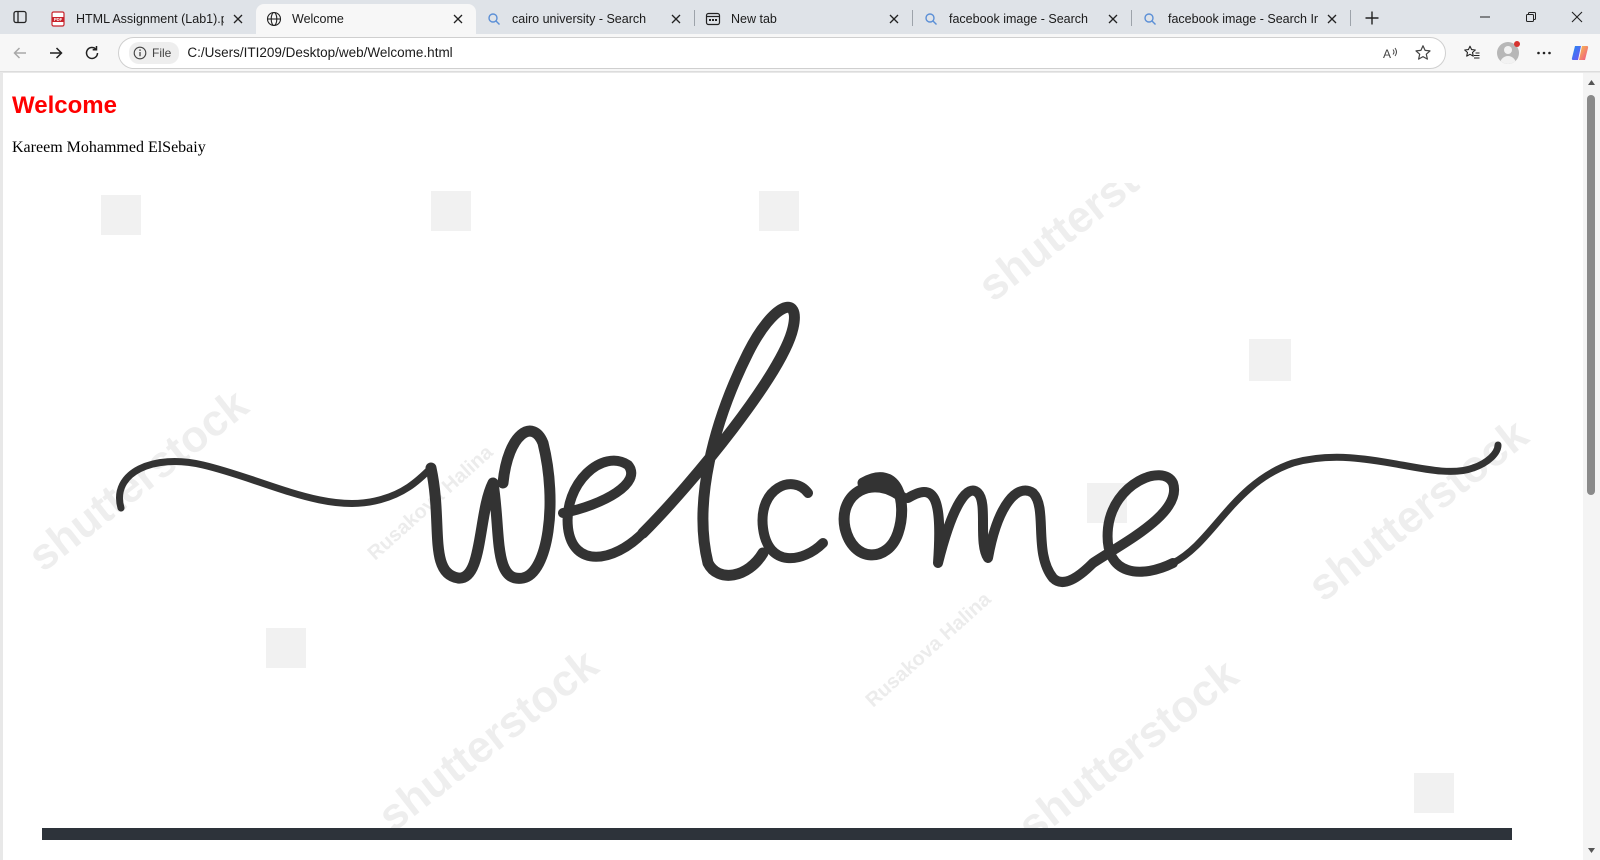 The image size is (1600, 860). I want to click on forward-button, so click(56, 53).